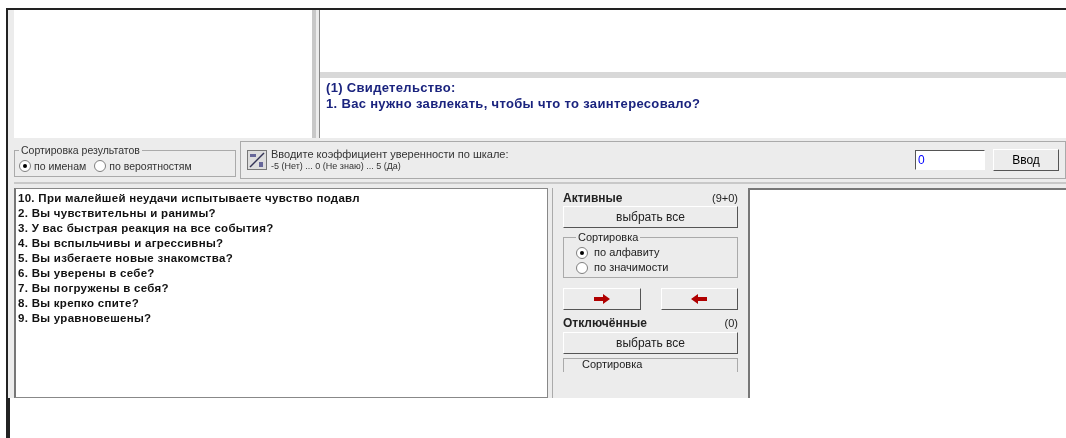 Image resolution: width=1066 pixels, height=438 pixels. I want to click on left-arrow-icon, so click(699, 299).